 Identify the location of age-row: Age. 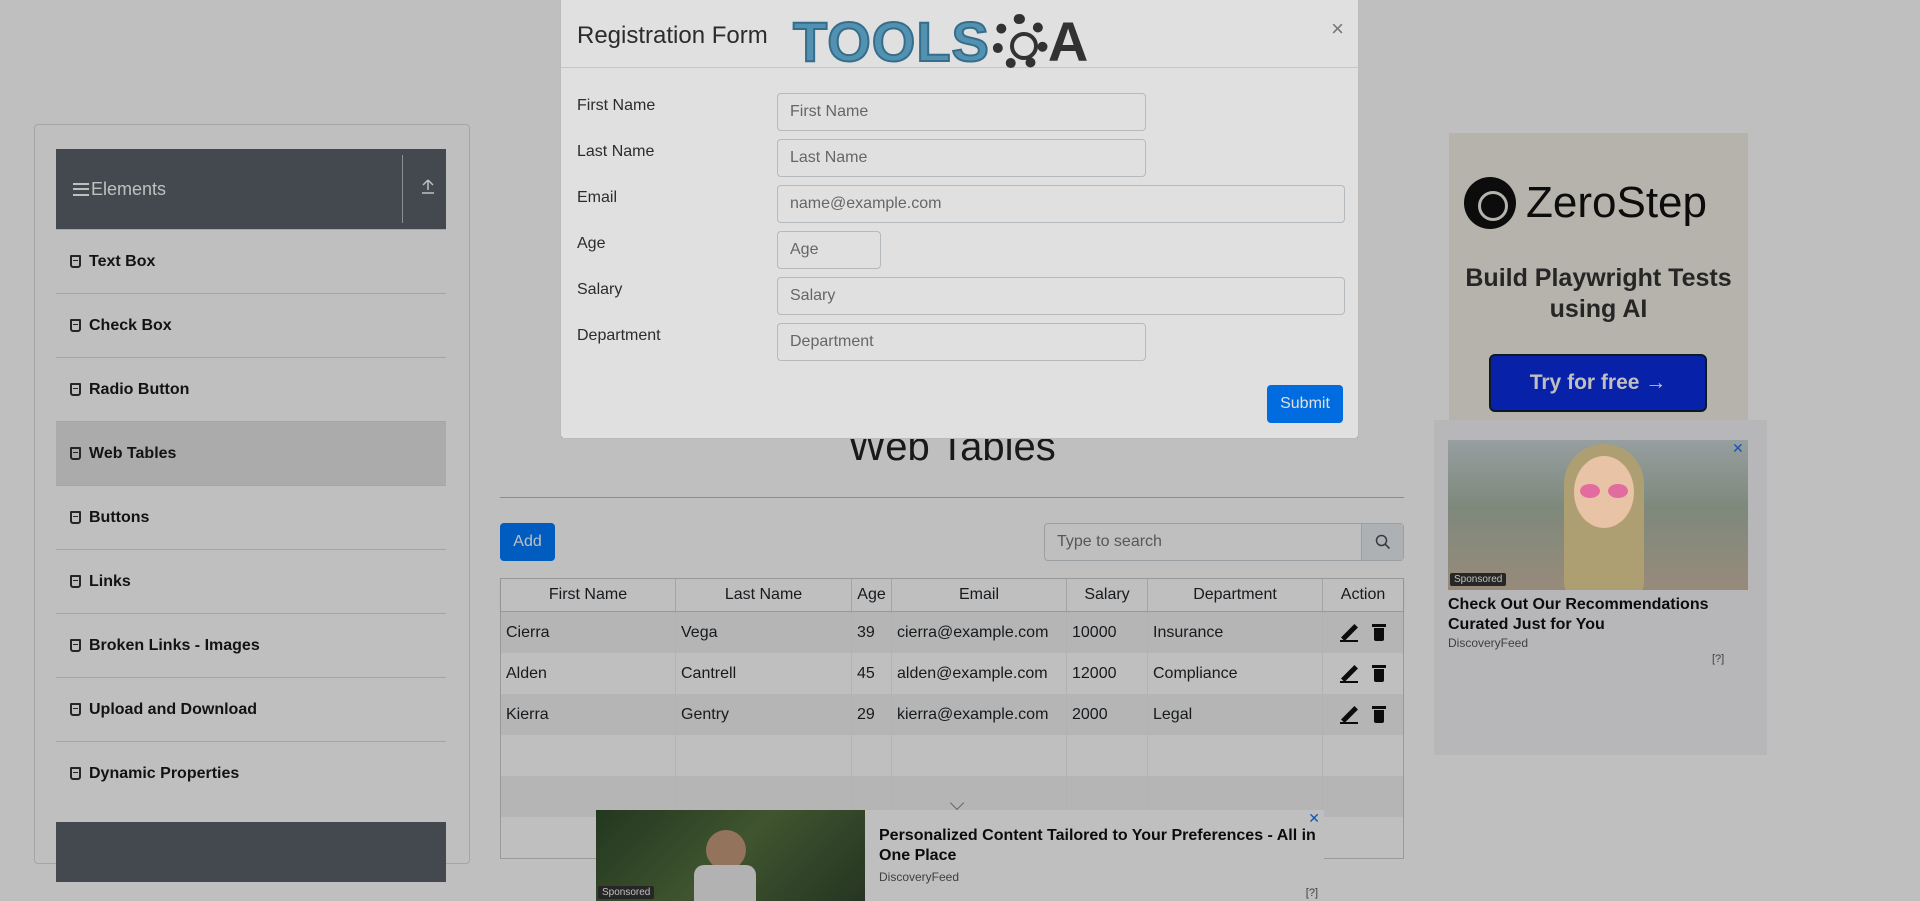
(729, 250).